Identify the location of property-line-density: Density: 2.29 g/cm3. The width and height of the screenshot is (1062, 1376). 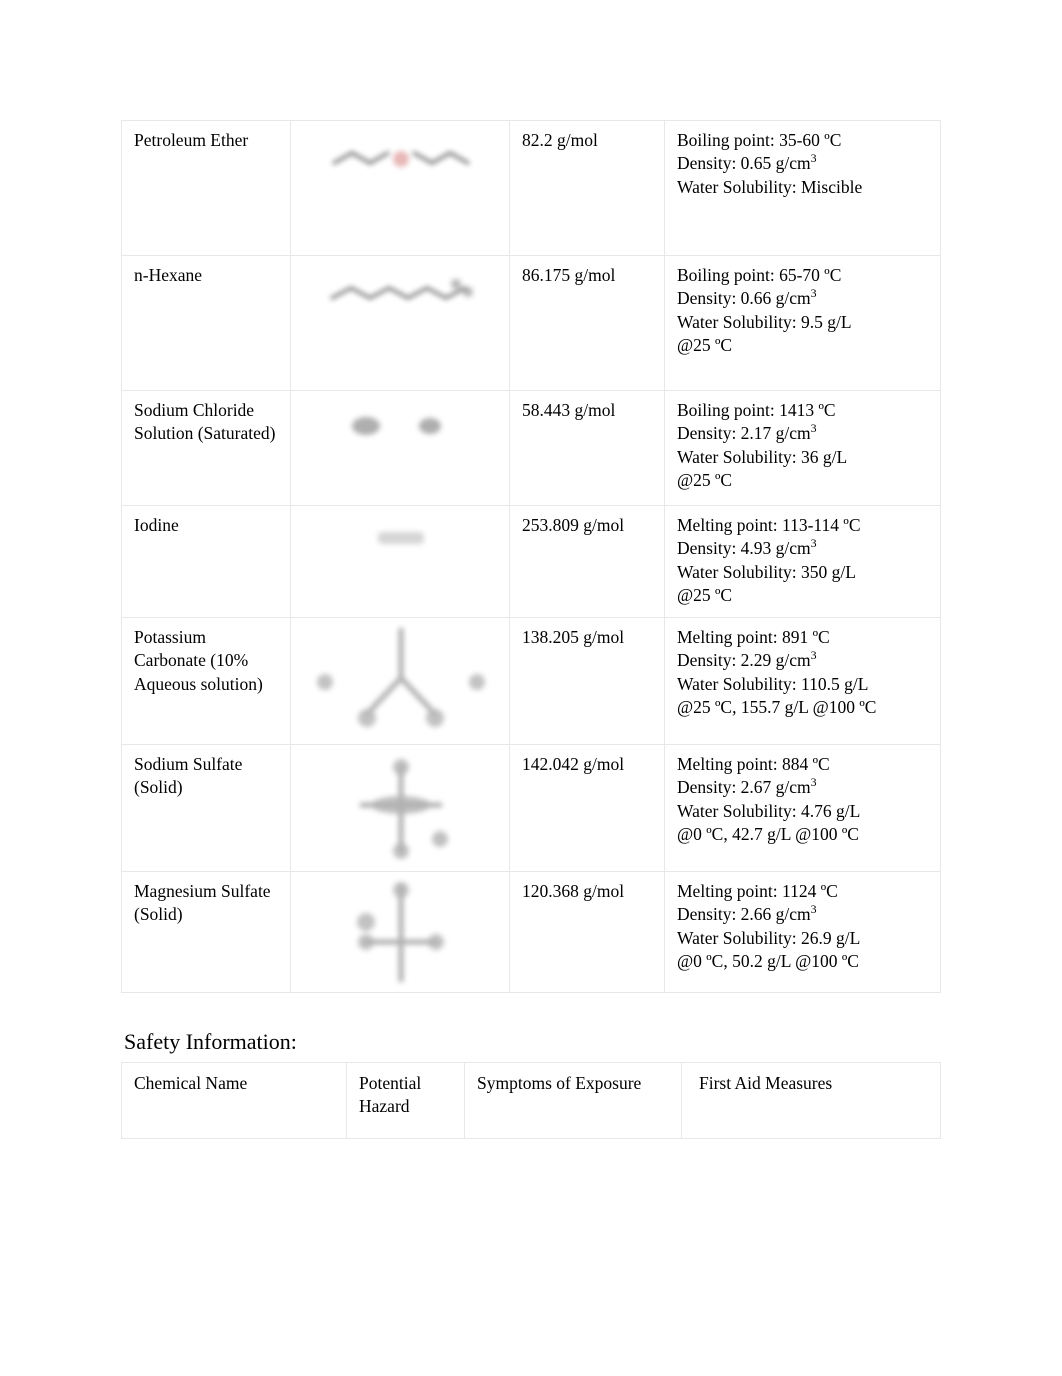
(803, 660).